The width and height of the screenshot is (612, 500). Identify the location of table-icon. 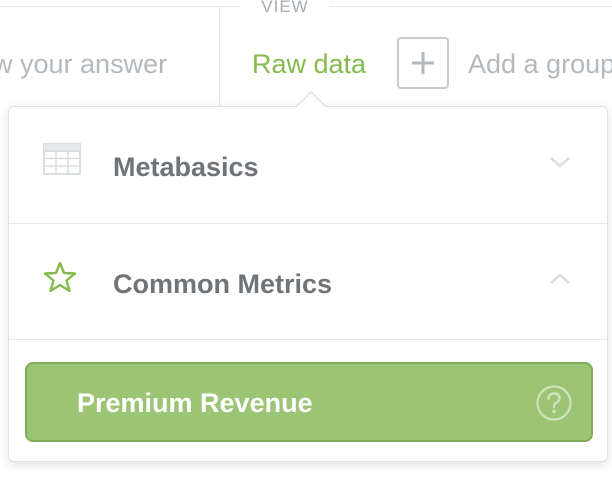
(62, 161).